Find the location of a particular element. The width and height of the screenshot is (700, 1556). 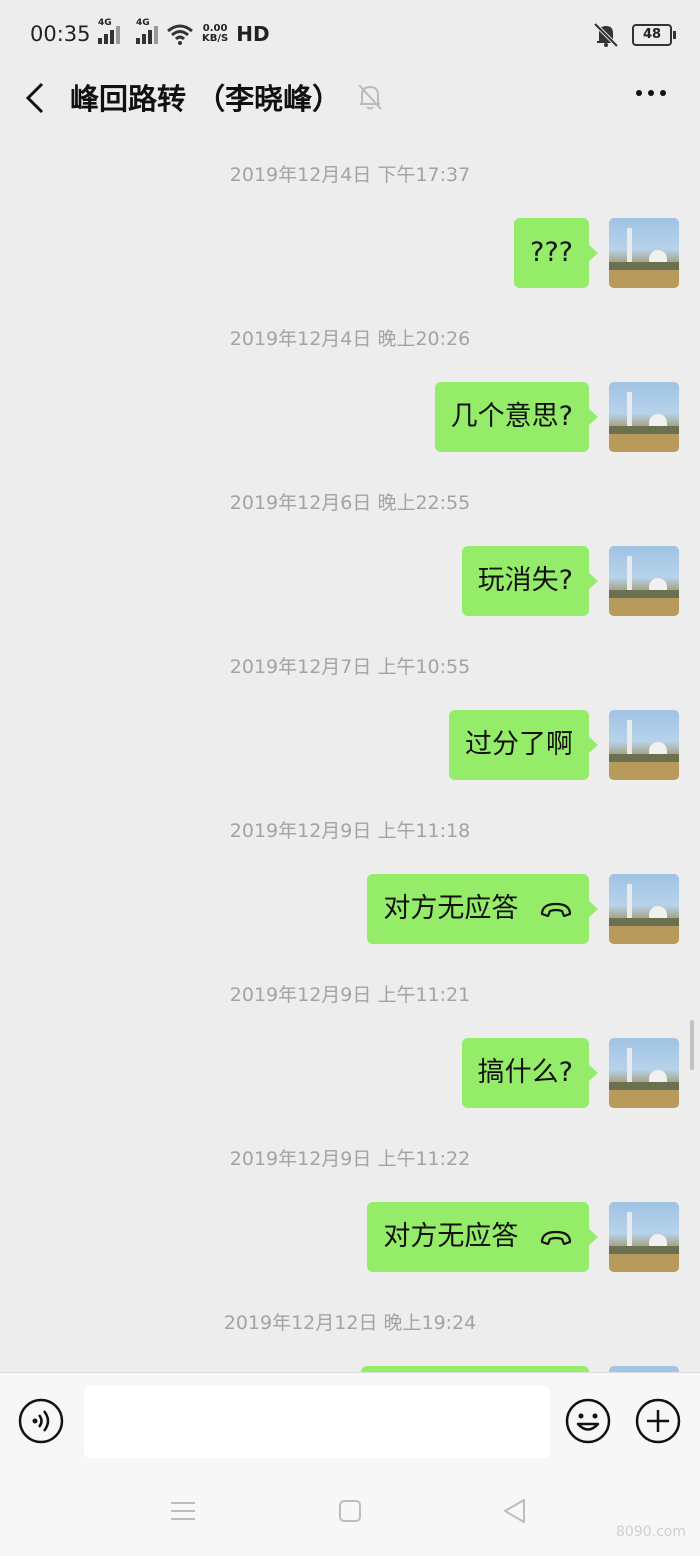

message-timestamp: 2019年12月9日 上午11:22 is located at coordinates (350, 1159).